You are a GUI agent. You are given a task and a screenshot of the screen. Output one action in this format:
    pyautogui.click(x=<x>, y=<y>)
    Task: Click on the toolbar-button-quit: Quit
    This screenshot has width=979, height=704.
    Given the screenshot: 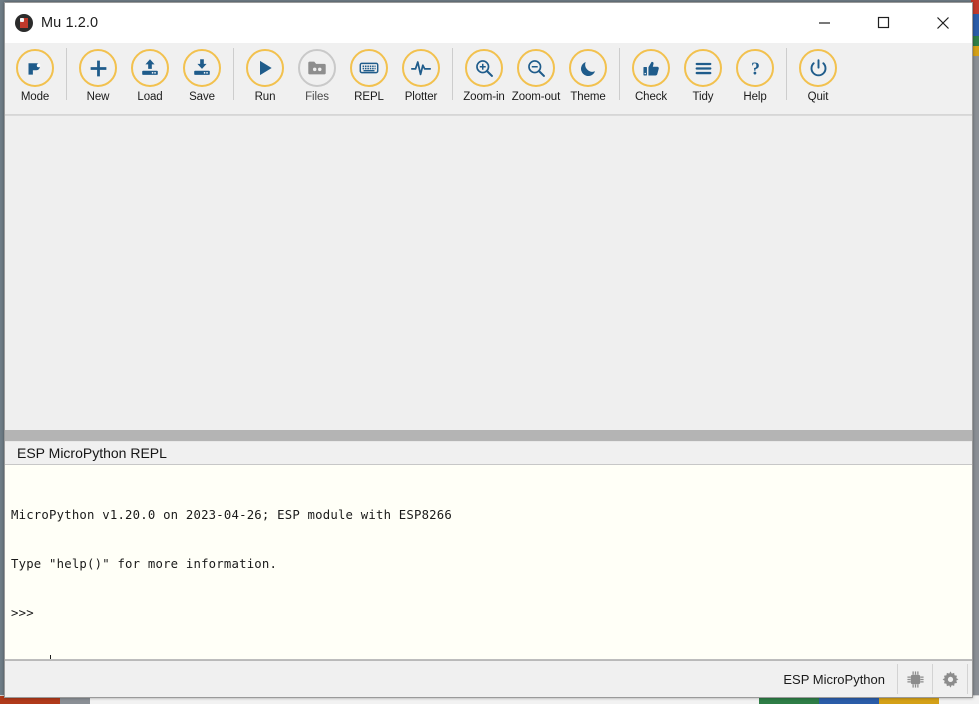 What is the action you would take?
    pyautogui.click(x=818, y=73)
    